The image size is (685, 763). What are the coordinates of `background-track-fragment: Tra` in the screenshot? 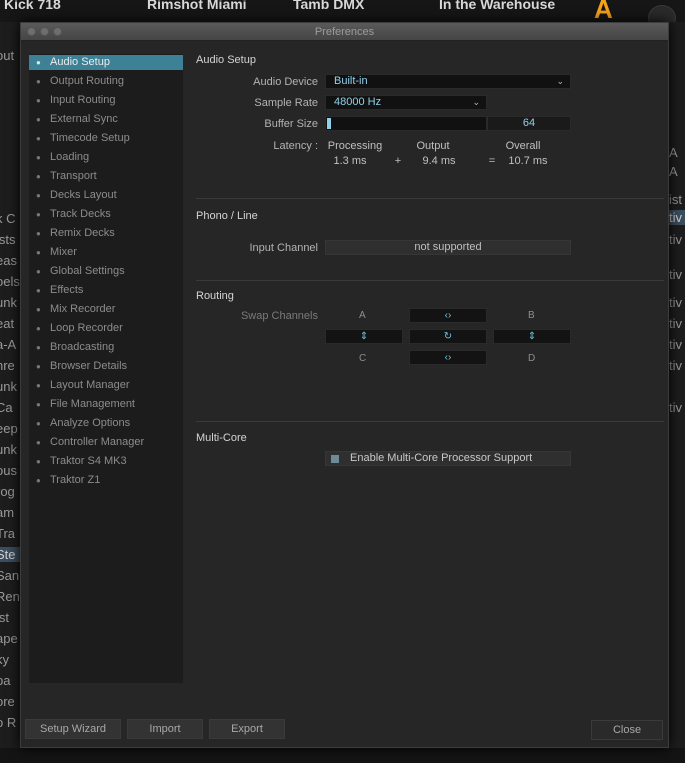 It's located at (8, 533).